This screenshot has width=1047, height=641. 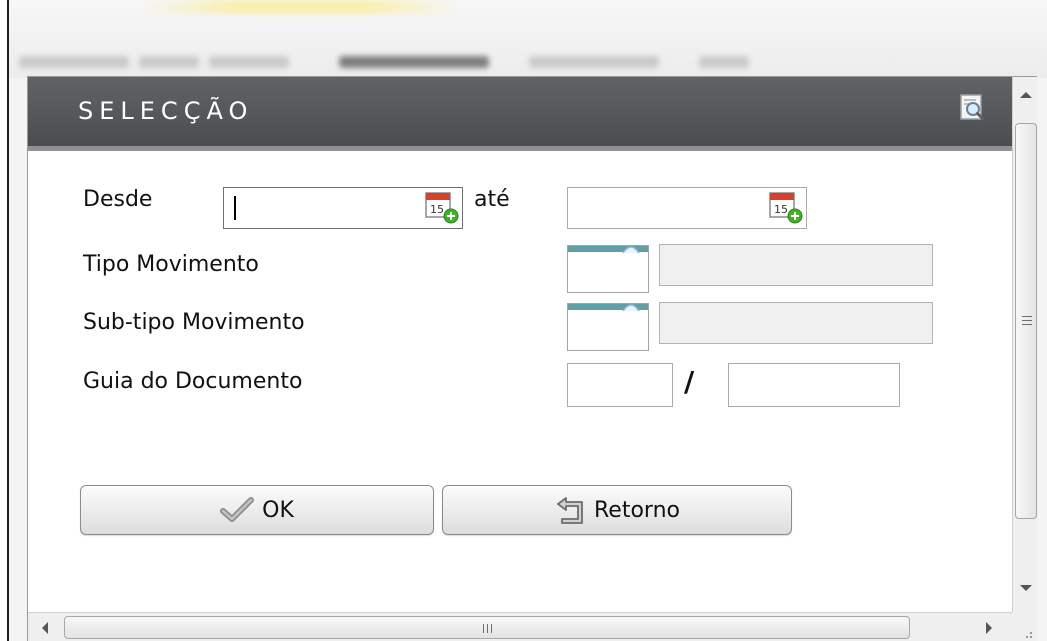 What do you see at coordinates (492, 199) in the screenshot?
I see `ate-label: até` at bounding box center [492, 199].